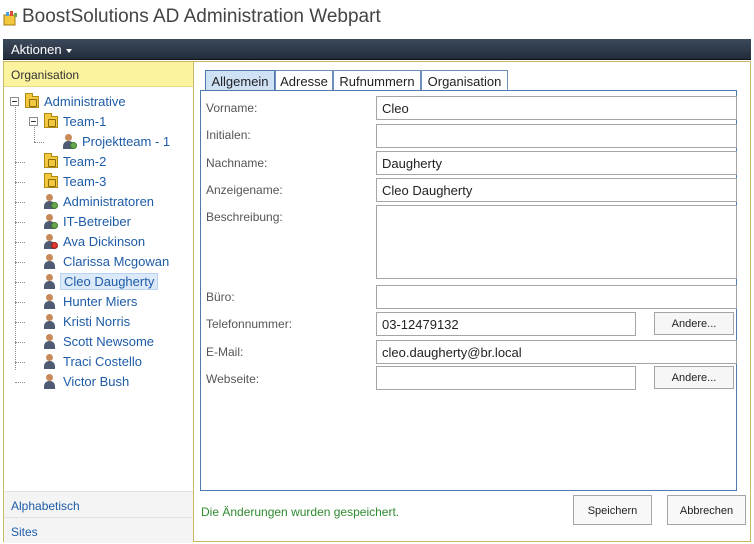  Describe the element at coordinates (228, 135) in the screenshot. I see `initials-label: Initialen:` at that location.